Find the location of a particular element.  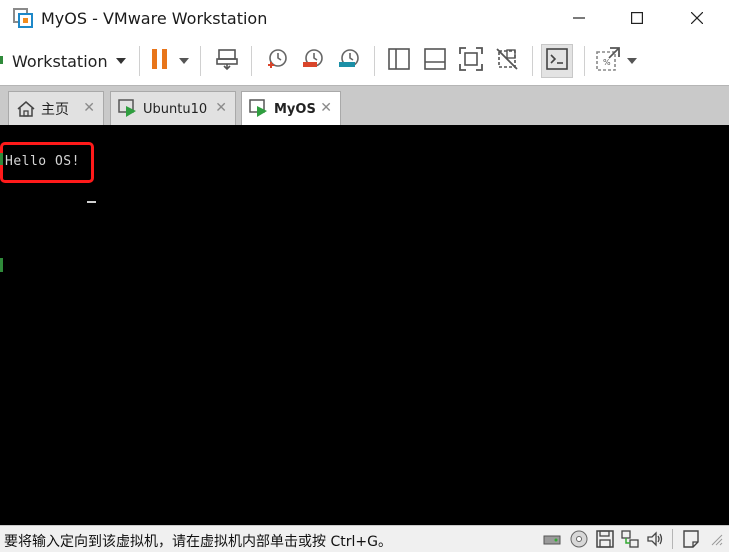

snapshot-manager-button is located at coordinates (349, 61).